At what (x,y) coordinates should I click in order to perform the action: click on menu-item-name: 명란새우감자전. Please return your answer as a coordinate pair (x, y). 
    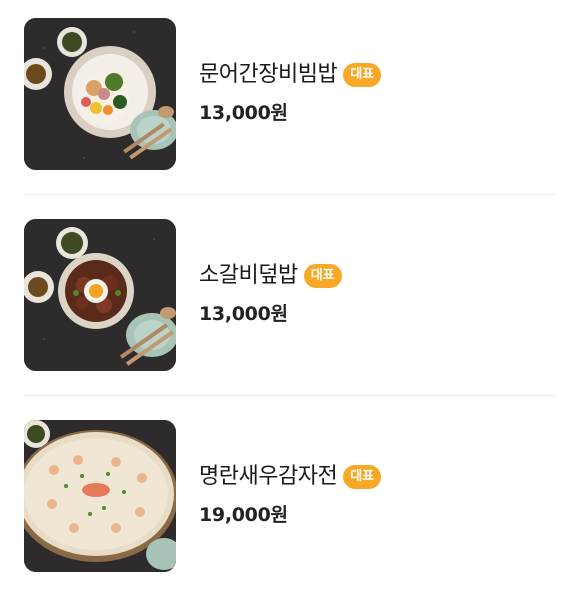
    Looking at the image, I should click on (268, 476).